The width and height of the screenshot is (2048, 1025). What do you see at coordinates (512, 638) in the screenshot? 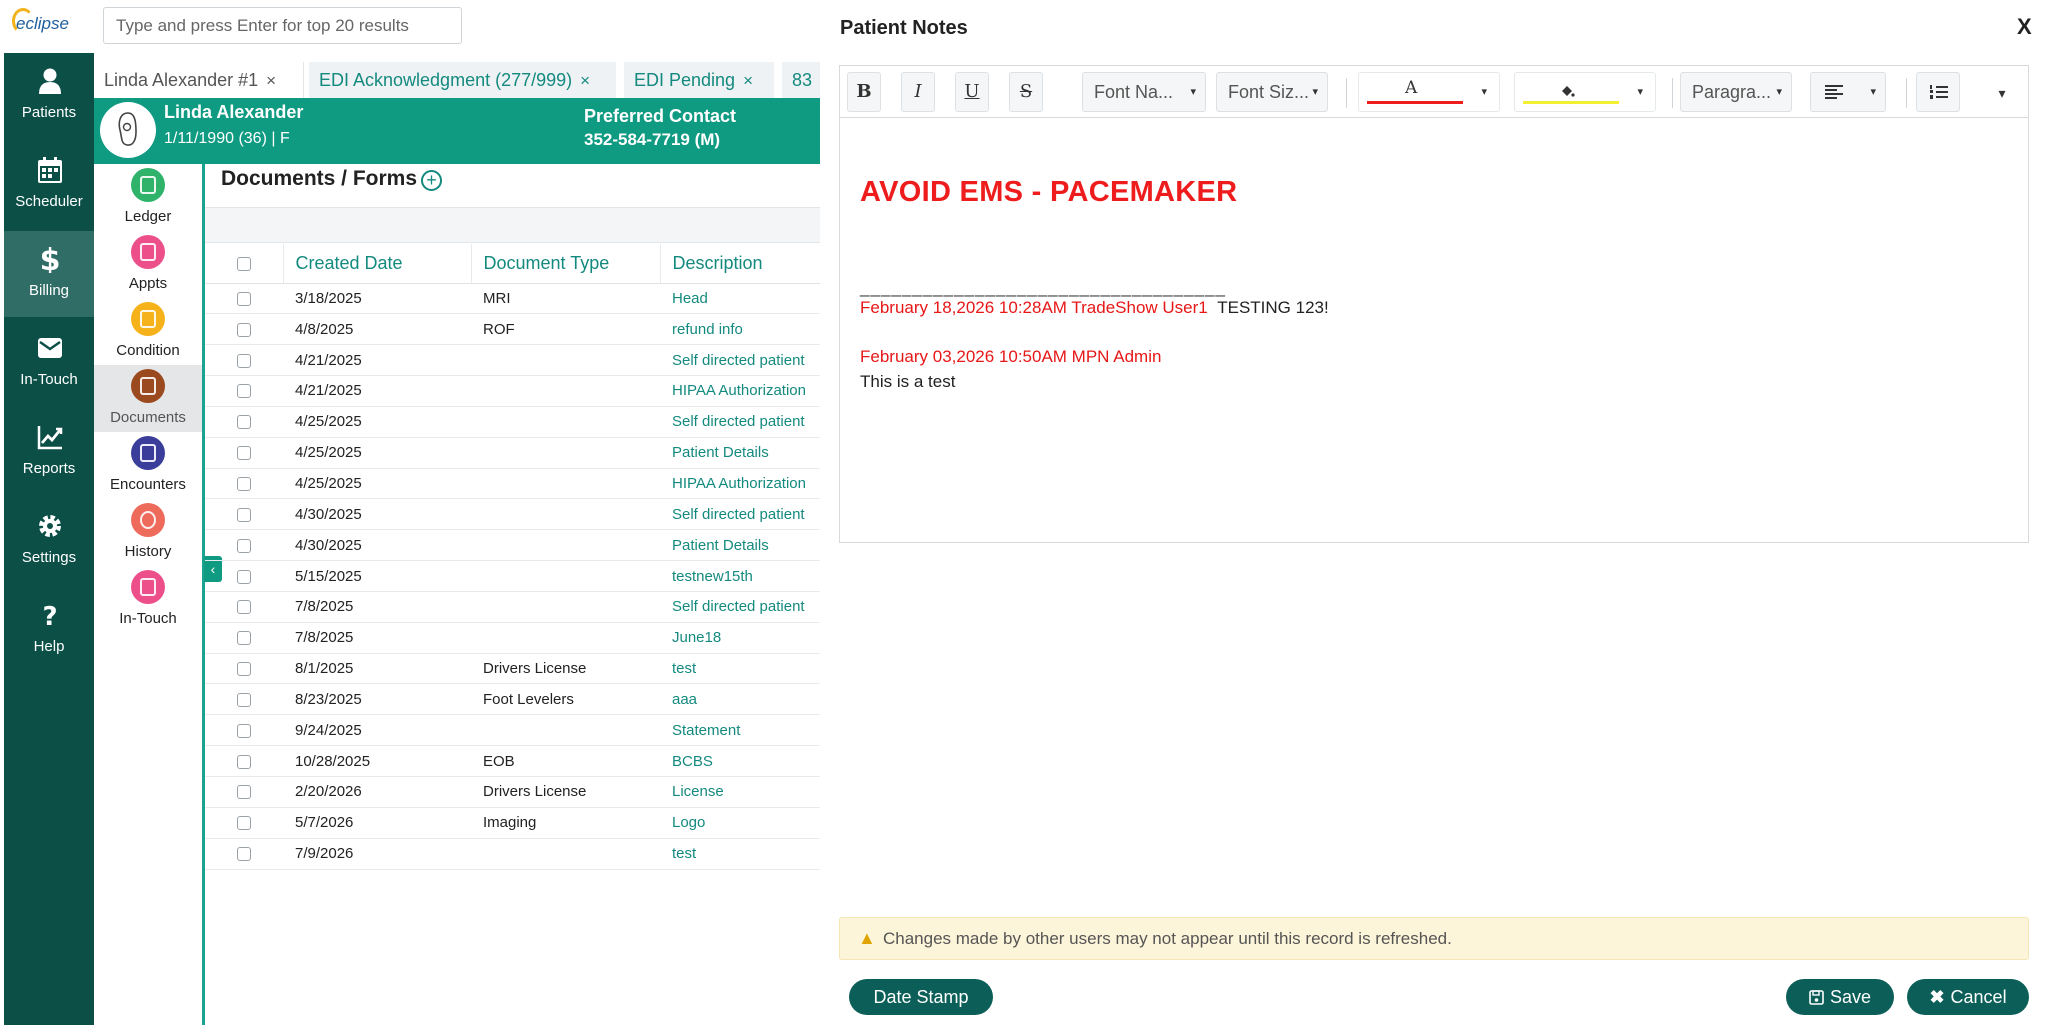
I see `table-row: 7/8/2025 June18` at bounding box center [512, 638].